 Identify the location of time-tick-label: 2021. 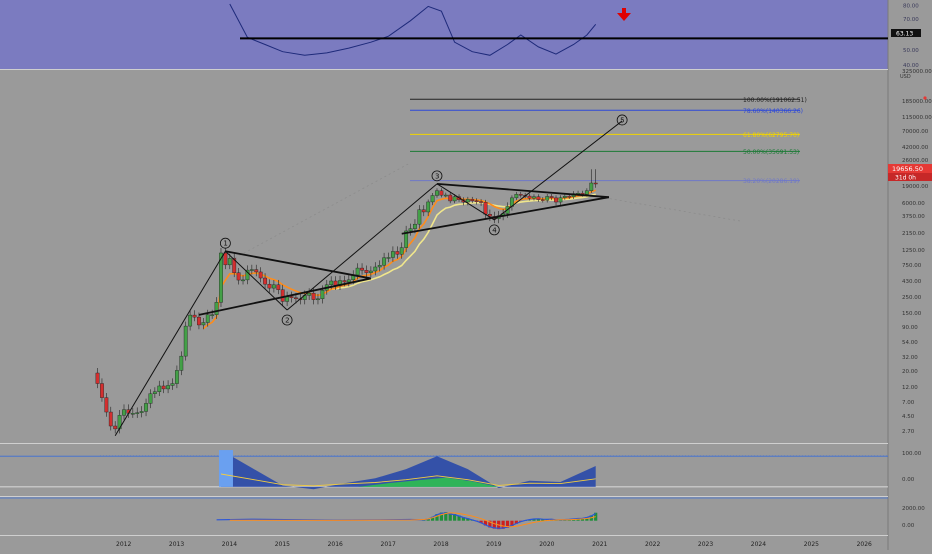
(599, 544).